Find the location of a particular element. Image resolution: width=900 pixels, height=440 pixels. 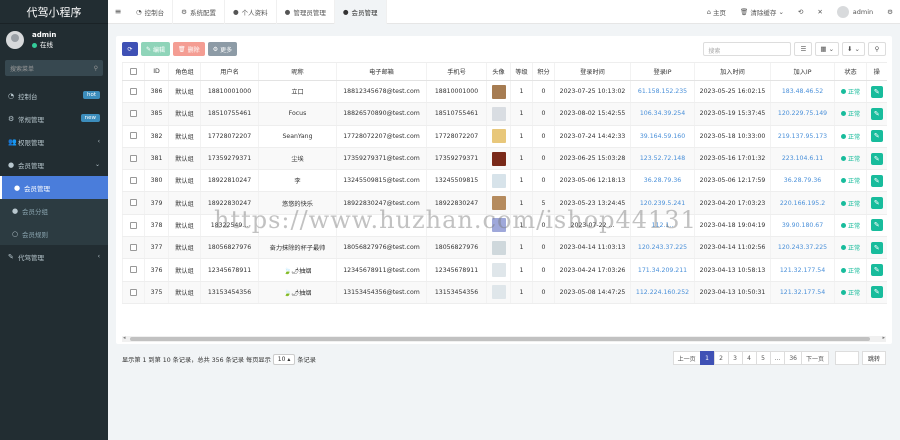

column-header: 角色组 is located at coordinates (184, 71).